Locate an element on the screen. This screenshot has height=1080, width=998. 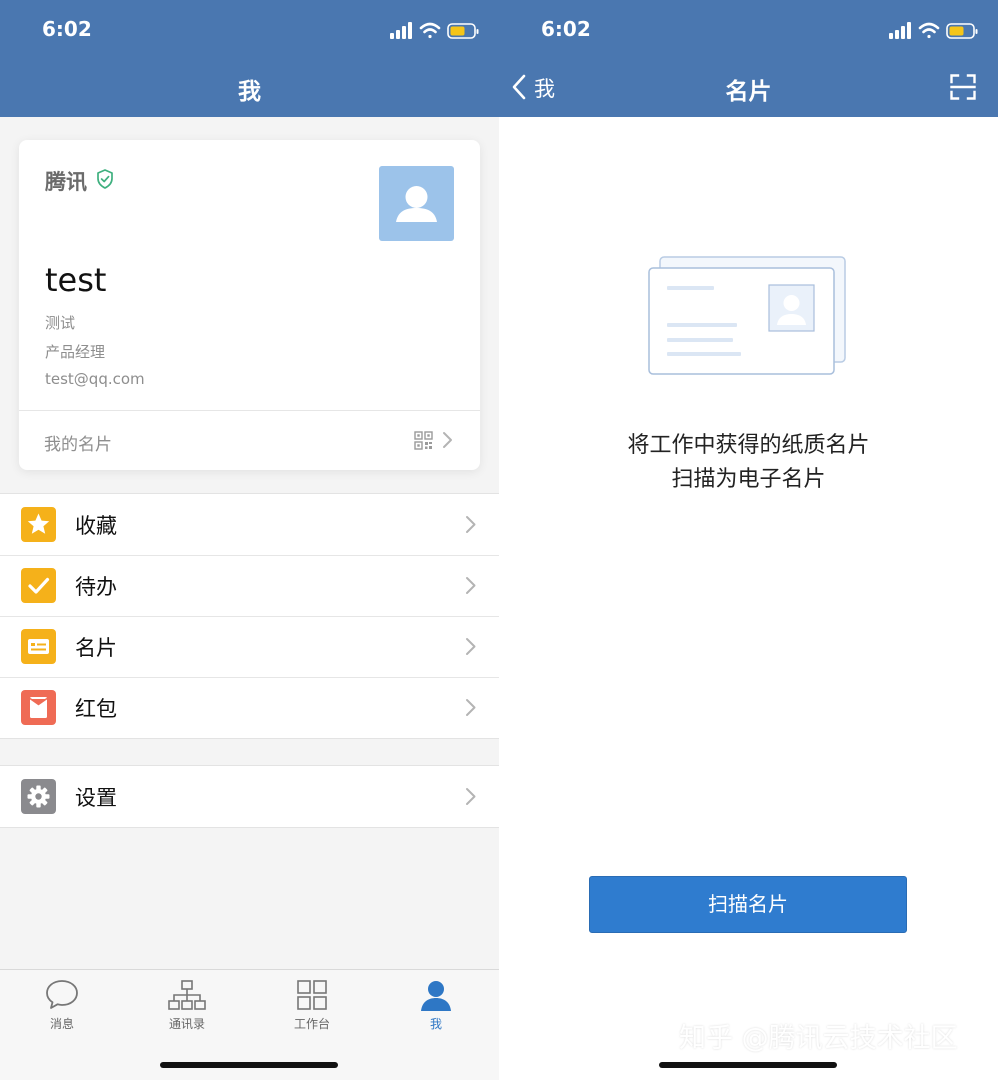
avatar is located at coordinates (416, 203).